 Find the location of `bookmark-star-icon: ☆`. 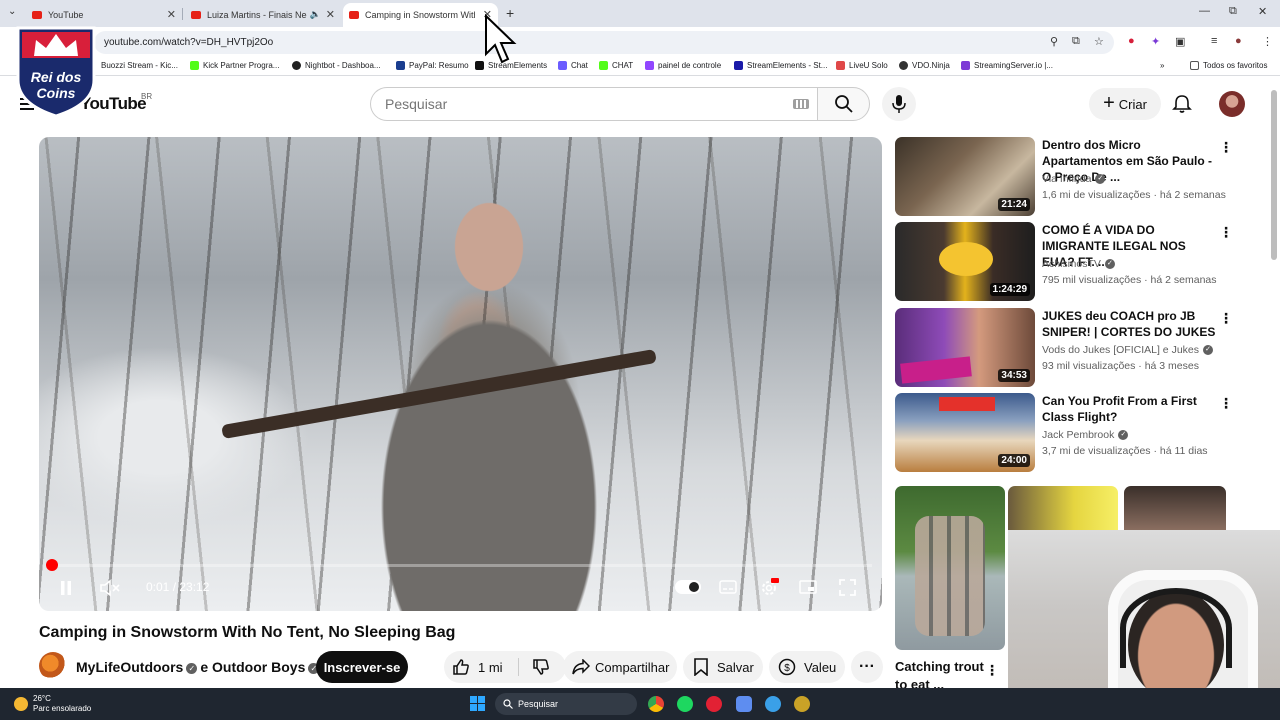

bookmark-star-icon: ☆ is located at coordinates (1099, 41).